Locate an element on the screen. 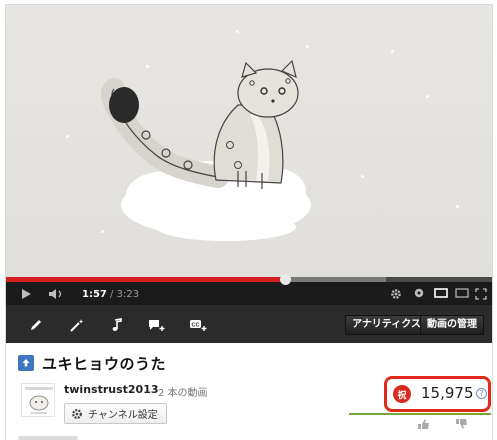 The width and height of the screenshot is (497, 440). video-edit-toolbar: CC アナリティクス 動画の管理 is located at coordinates (249, 324).